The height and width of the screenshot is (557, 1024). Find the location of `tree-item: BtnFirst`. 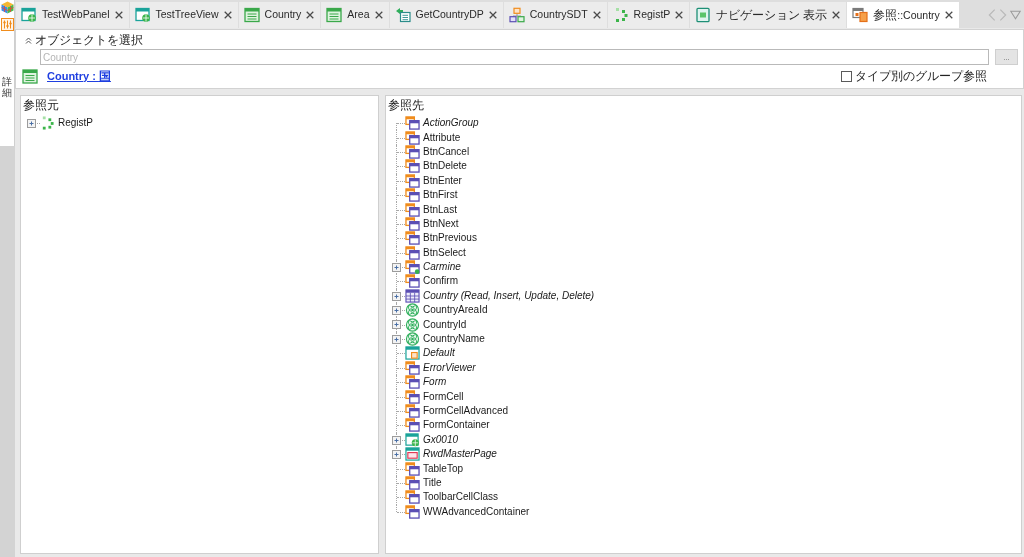

tree-item: BtnFirst is located at coordinates (440, 195).